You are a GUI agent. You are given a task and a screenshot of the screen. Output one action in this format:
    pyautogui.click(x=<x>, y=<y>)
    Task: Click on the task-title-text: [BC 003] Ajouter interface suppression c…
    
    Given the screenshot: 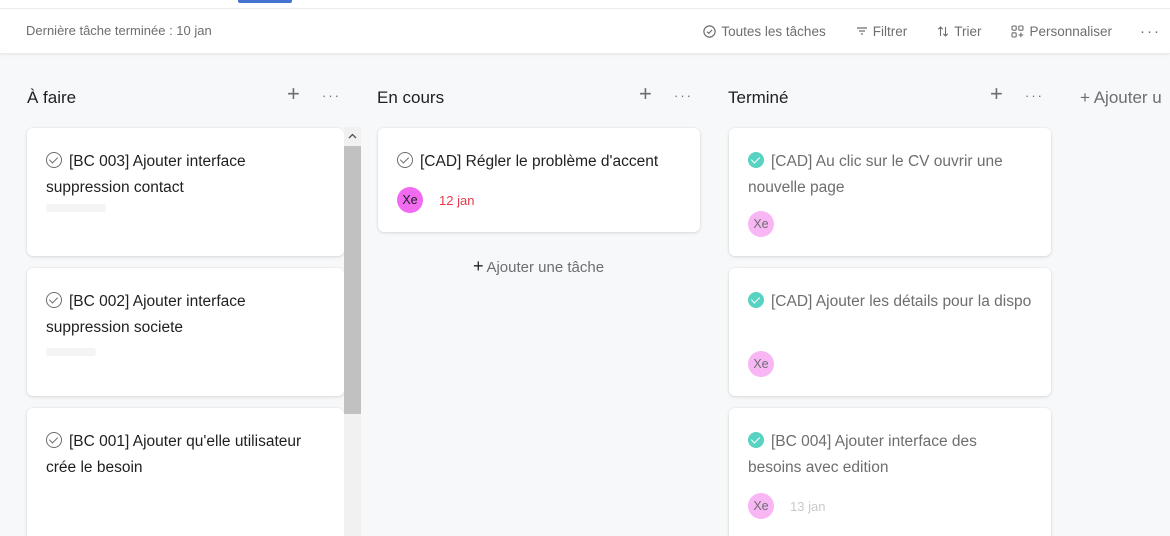 What is the action you would take?
    pyautogui.click(x=146, y=174)
    